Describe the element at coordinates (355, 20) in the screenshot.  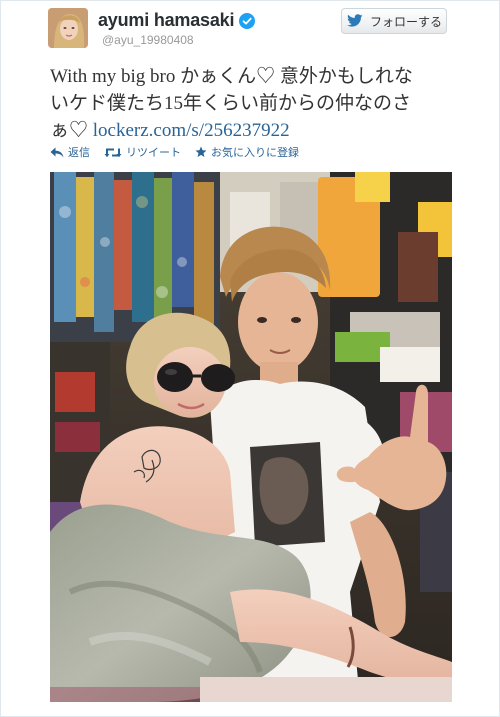
I see `twitter-bird-icon` at that location.